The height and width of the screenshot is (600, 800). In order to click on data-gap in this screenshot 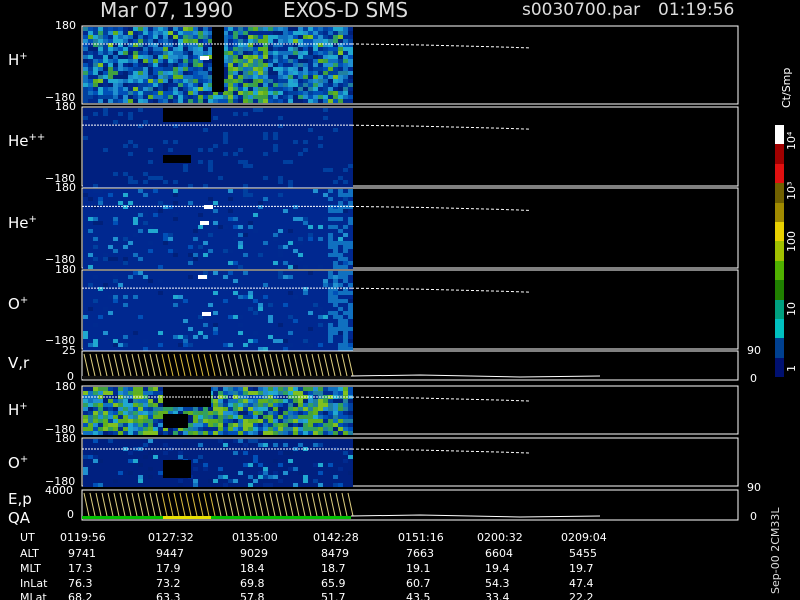, I will do `click(175, 421)`.